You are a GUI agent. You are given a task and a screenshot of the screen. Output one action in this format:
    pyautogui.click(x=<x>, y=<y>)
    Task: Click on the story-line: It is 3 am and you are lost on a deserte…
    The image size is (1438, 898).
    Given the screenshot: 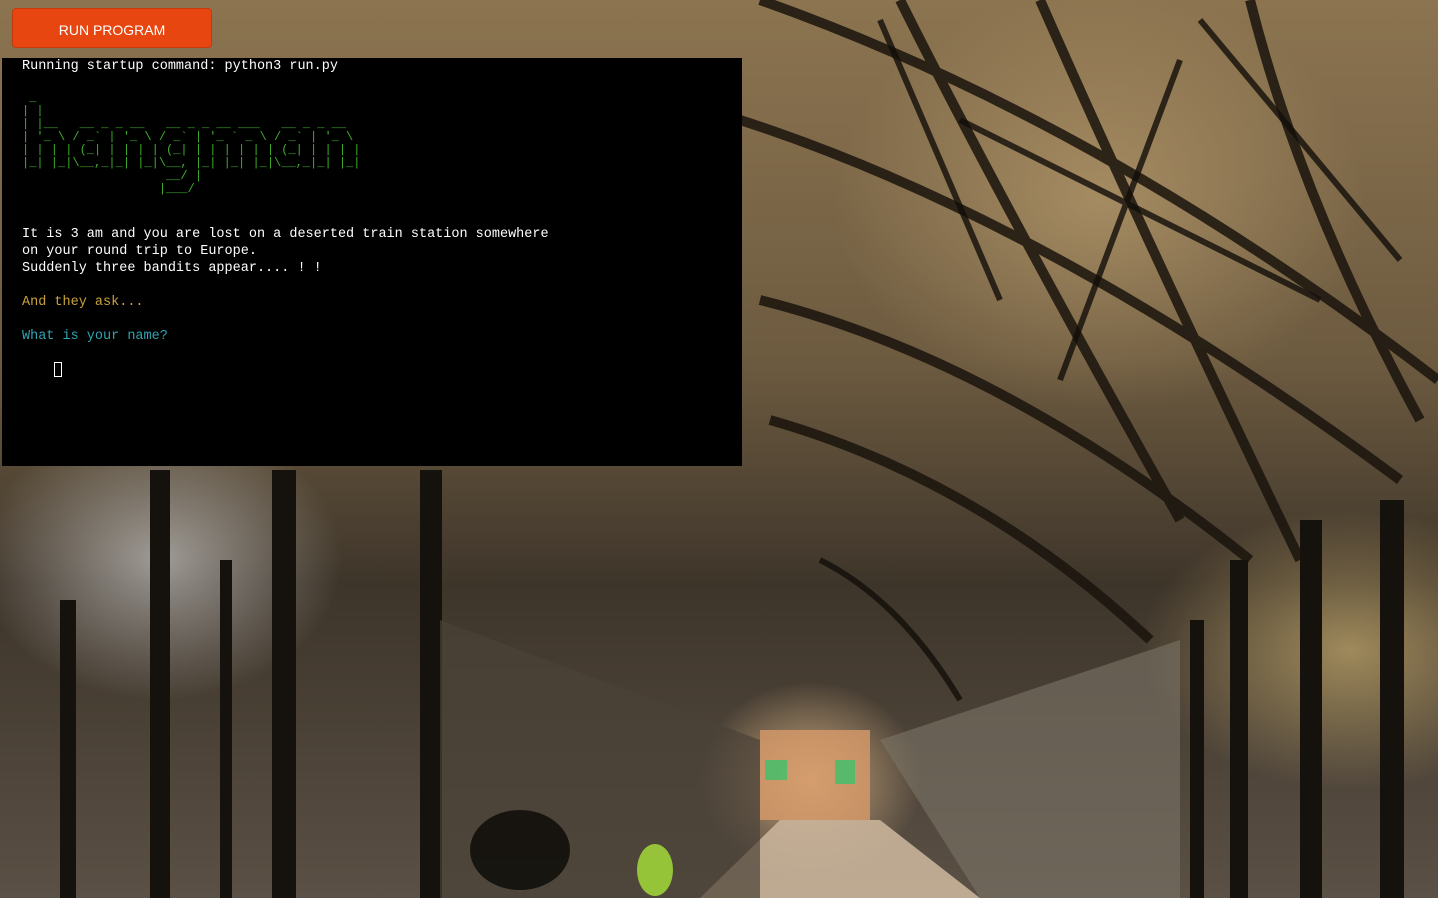 What is the action you would take?
    pyautogui.click(x=285, y=234)
    